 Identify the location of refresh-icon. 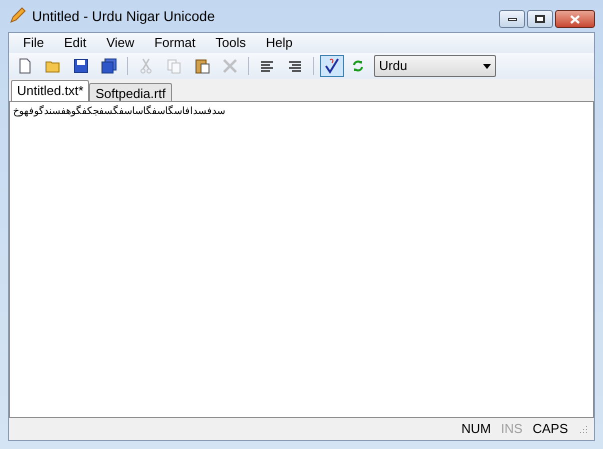
(358, 66).